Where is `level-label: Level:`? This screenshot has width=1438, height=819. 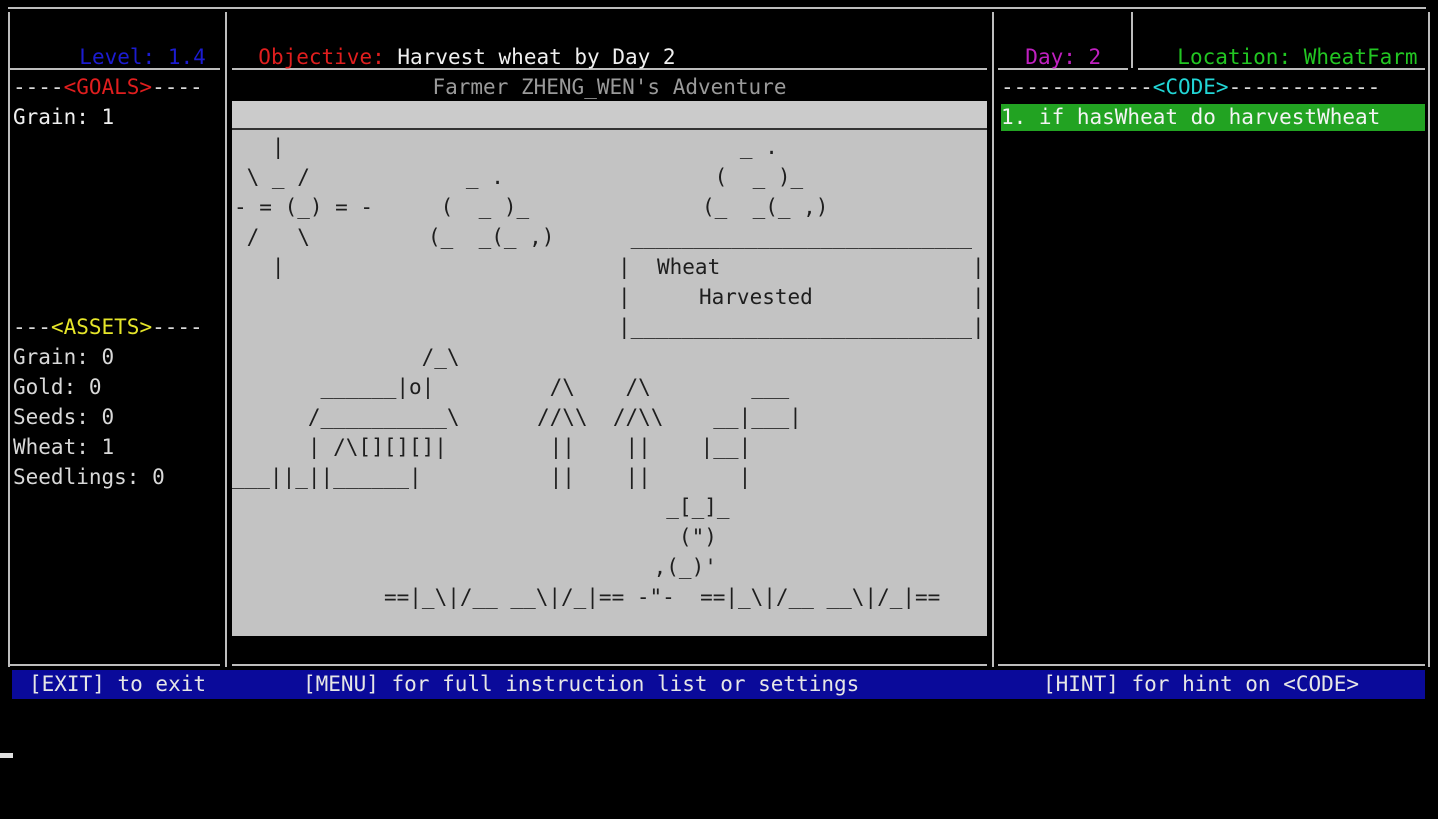 level-label: Level: is located at coordinates (117, 57).